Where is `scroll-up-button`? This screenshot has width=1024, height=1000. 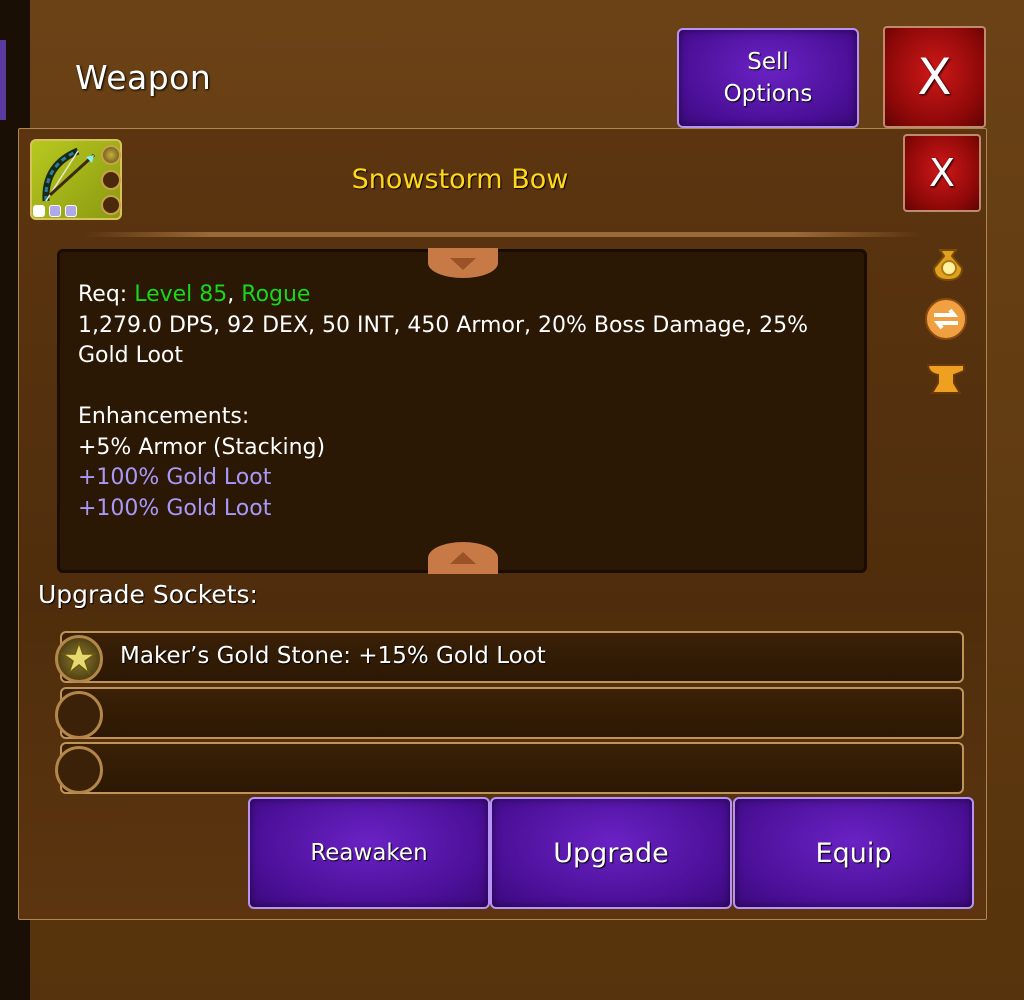 scroll-up-button is located at coordinates (463, 558).